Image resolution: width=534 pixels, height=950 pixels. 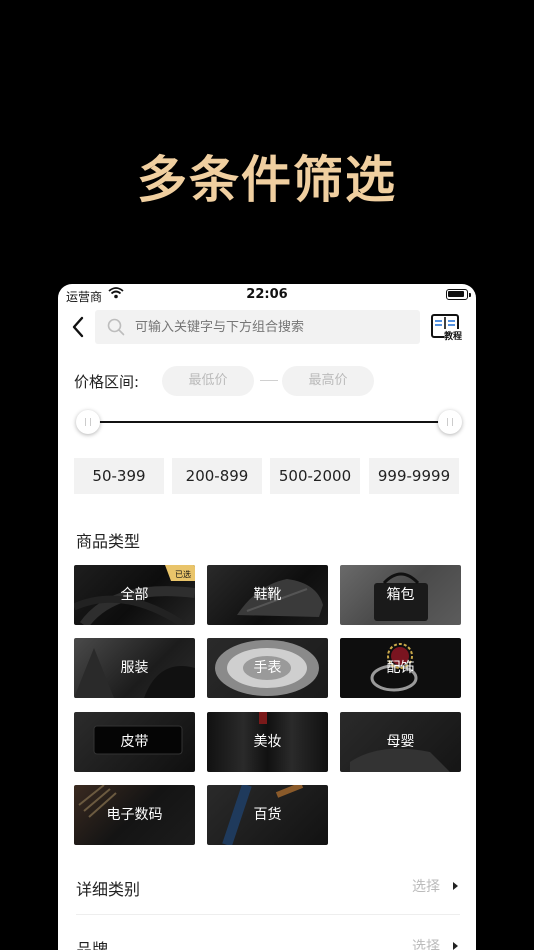 What do you see at coordinates (108, 541) in the screenshot?
I see `category-section-title: 商品类型` at bounding box center [108, 541].